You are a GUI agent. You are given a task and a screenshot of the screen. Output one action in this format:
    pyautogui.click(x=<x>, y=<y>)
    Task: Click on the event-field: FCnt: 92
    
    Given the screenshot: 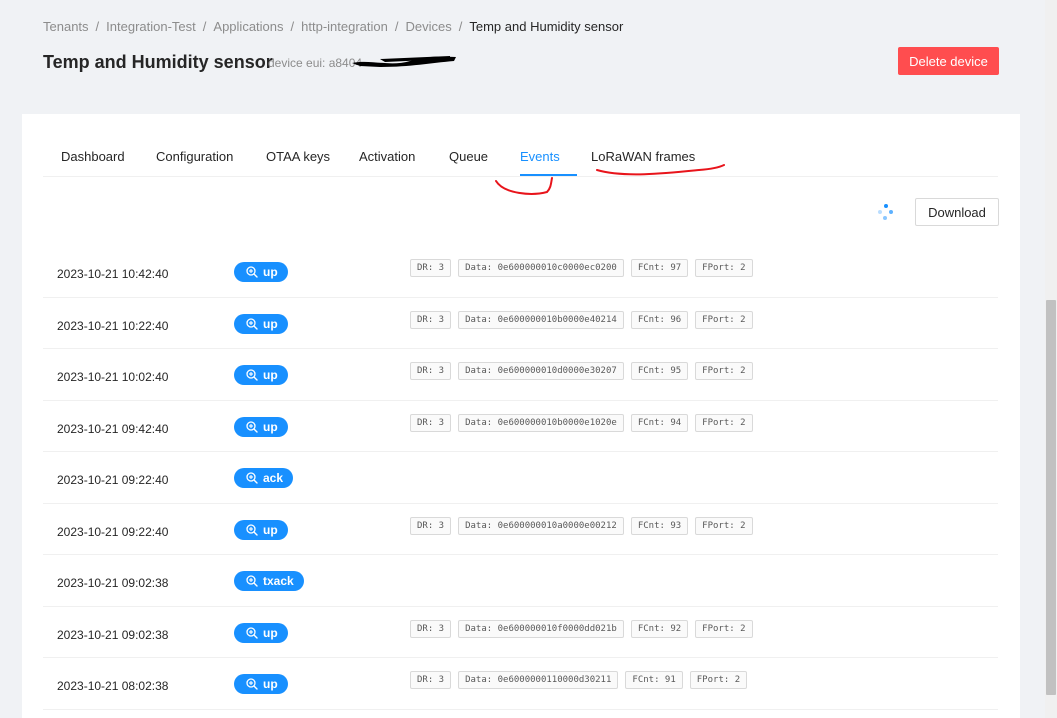 What is the action you would take?
    pyautogui.click(x=659, y=628)
    